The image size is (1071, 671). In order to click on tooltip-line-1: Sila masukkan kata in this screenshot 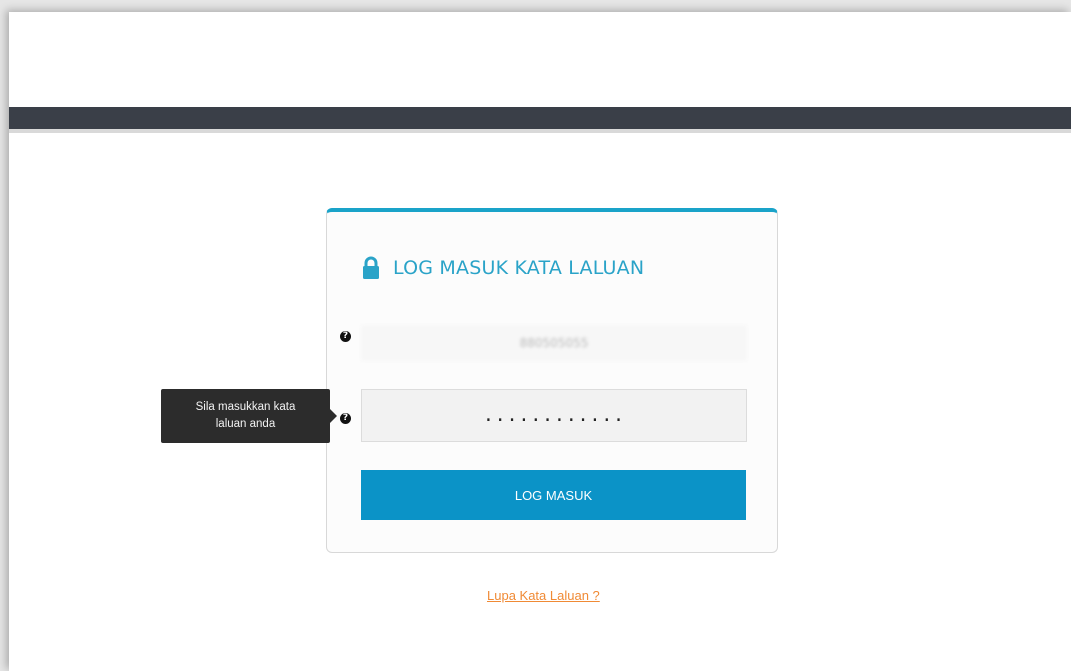, I will do `click(245, 407)`.